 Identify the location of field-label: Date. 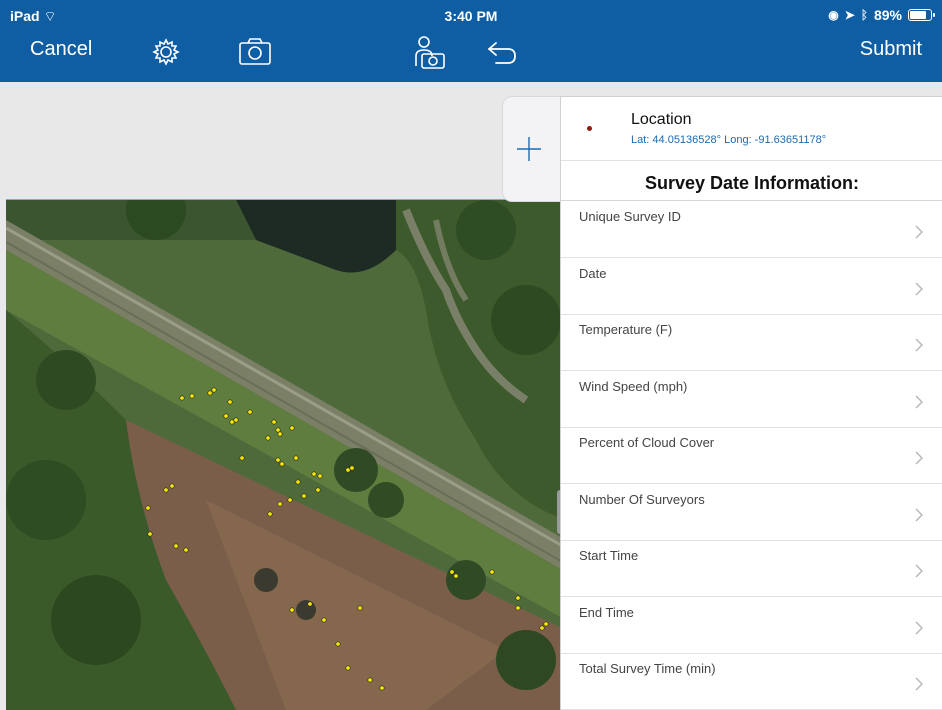
(593, 273).